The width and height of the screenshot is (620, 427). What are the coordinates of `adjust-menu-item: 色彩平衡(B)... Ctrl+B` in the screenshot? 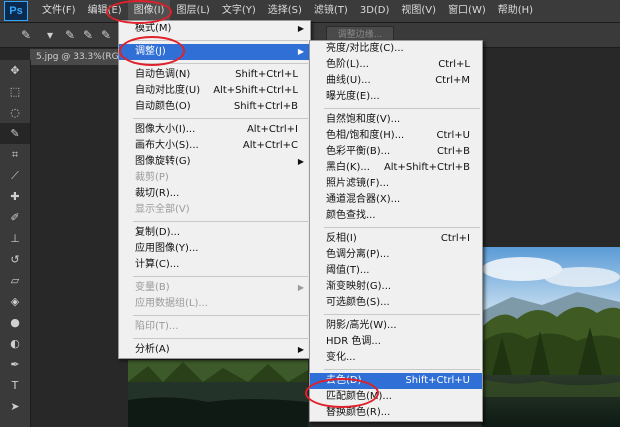 It's located at (396, 152).